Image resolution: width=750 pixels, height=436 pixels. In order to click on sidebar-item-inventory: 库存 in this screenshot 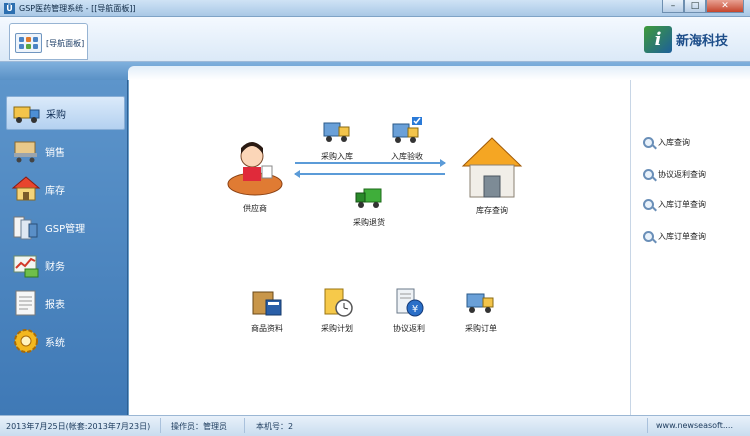, I will do `click(65, 189)`.